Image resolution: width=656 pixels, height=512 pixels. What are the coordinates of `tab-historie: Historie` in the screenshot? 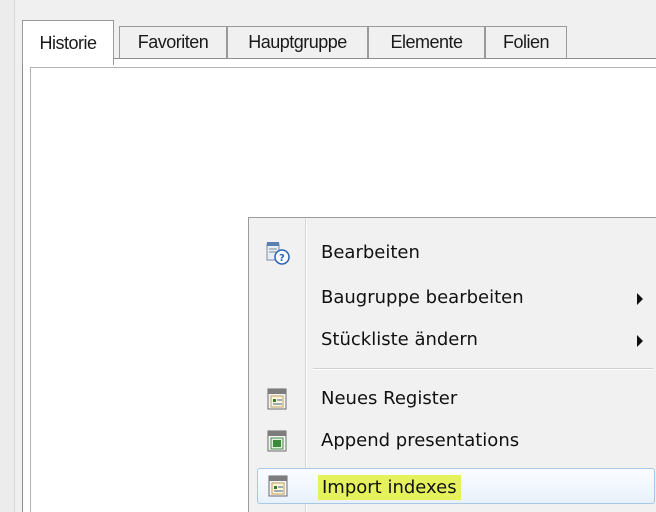 It's located at (68, 42).